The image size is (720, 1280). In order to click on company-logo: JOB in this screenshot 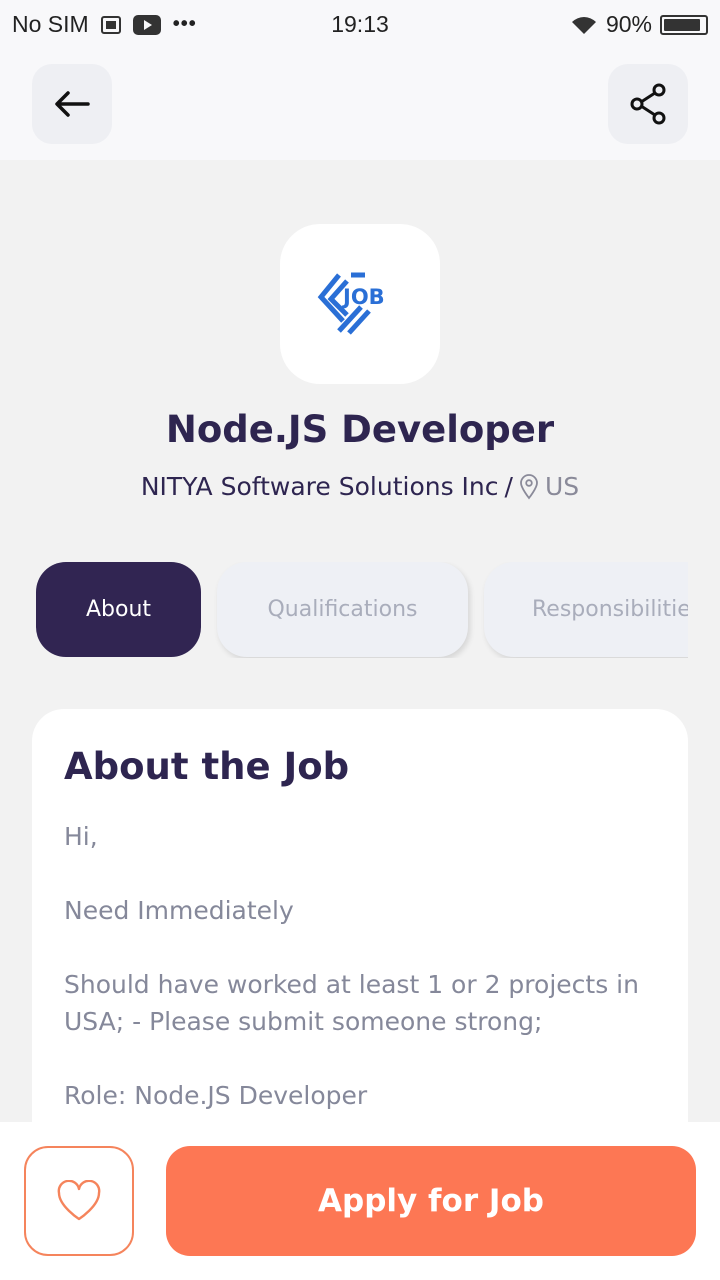, I will do `click(360, 304)`.